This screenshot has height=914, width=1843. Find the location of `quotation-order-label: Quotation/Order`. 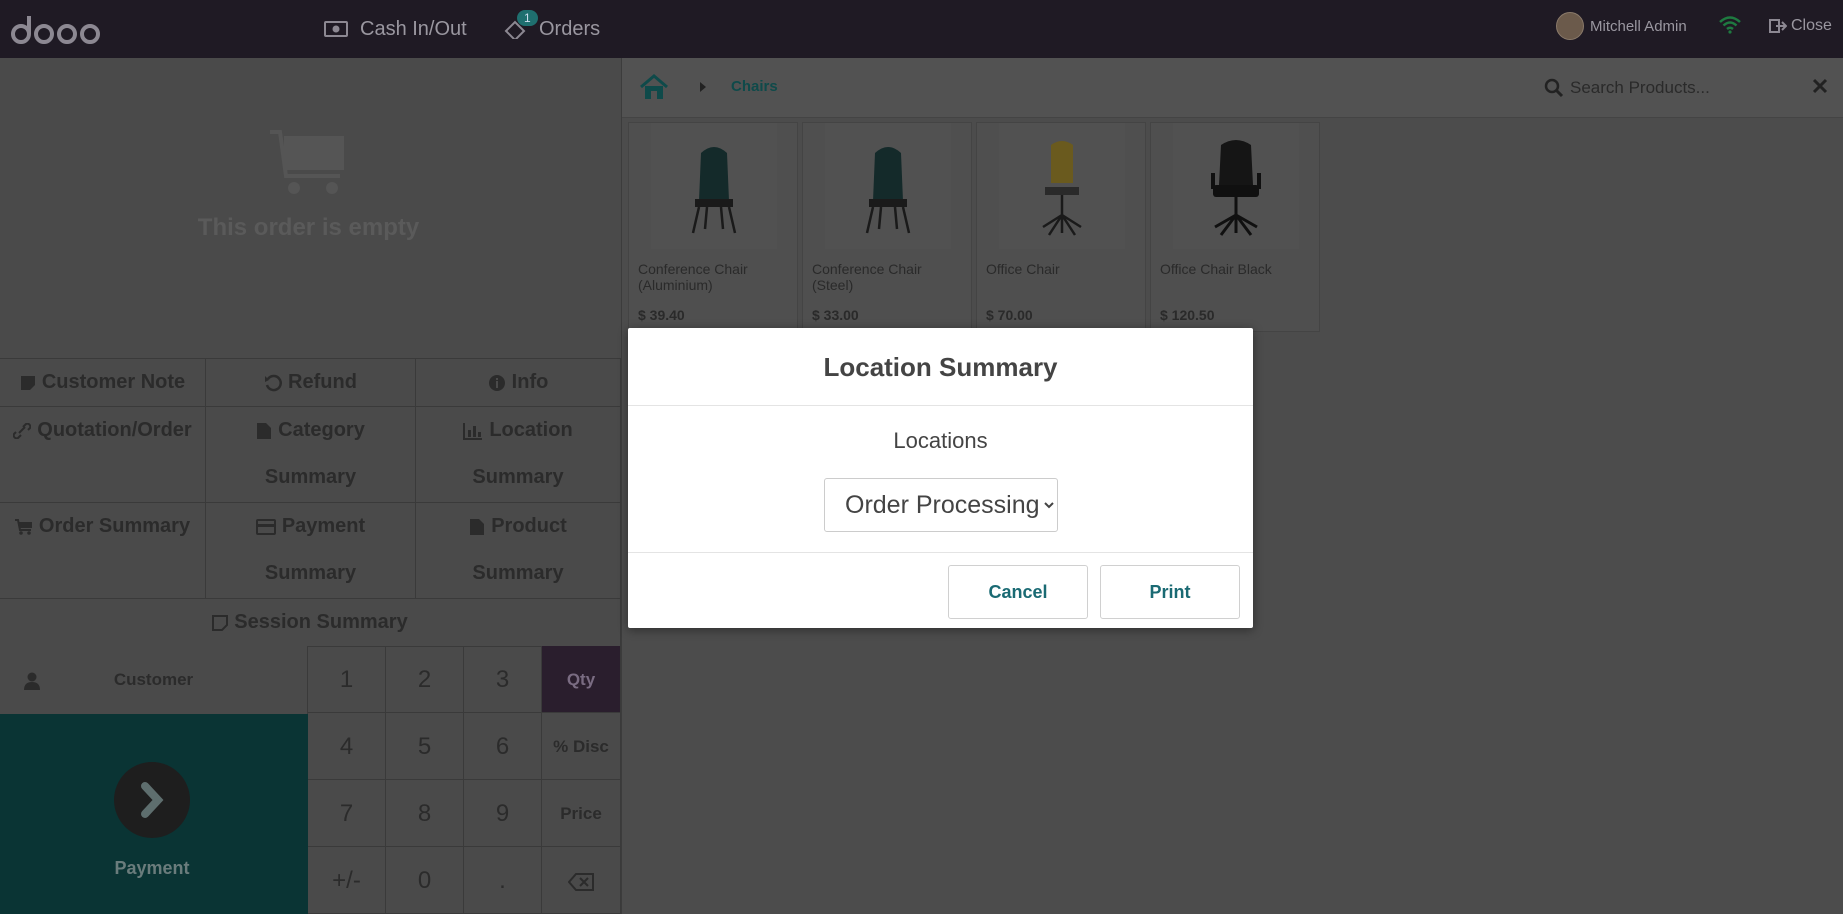

quotation-order-label: Quotation/Order is located at coordinates (114, 430).